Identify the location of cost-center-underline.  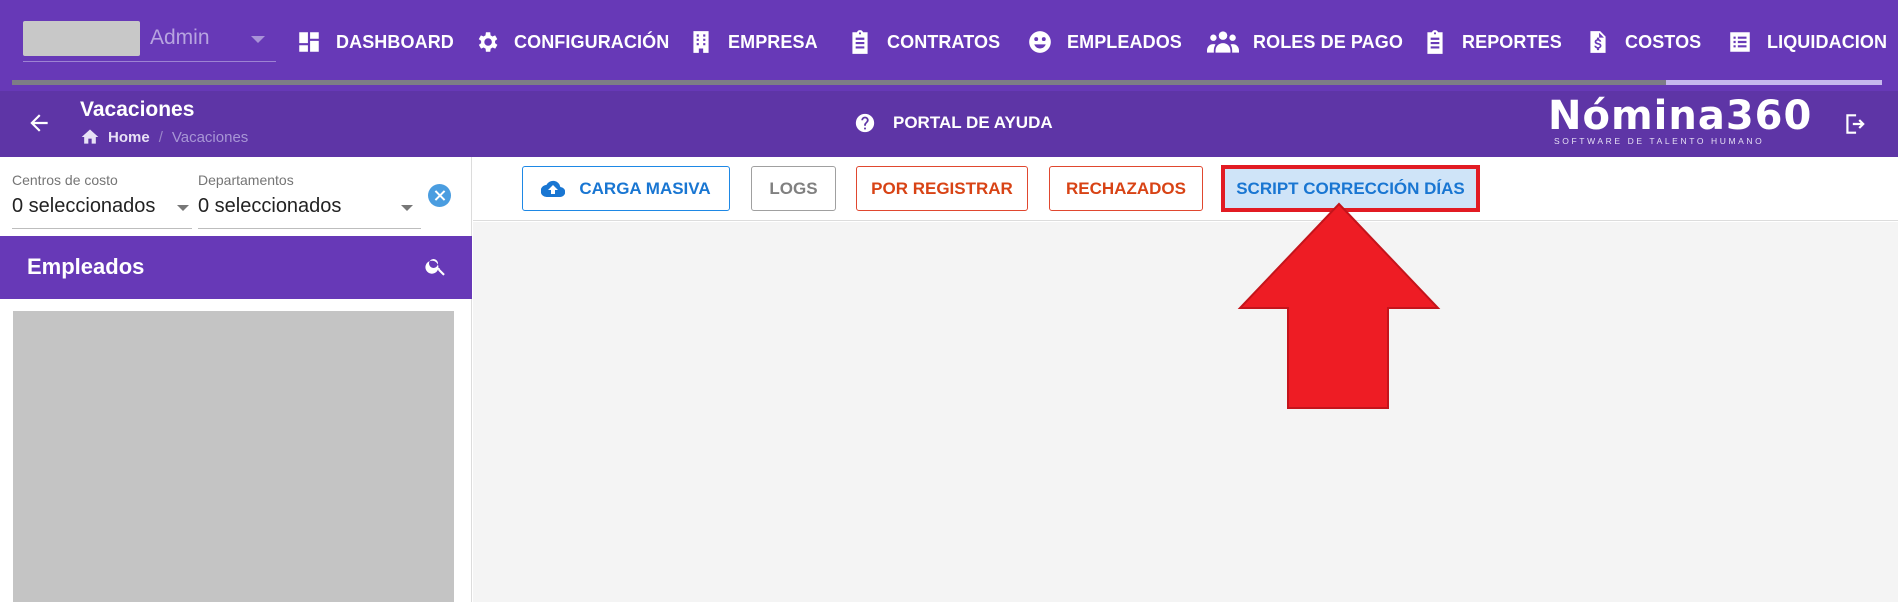
(102, 228).